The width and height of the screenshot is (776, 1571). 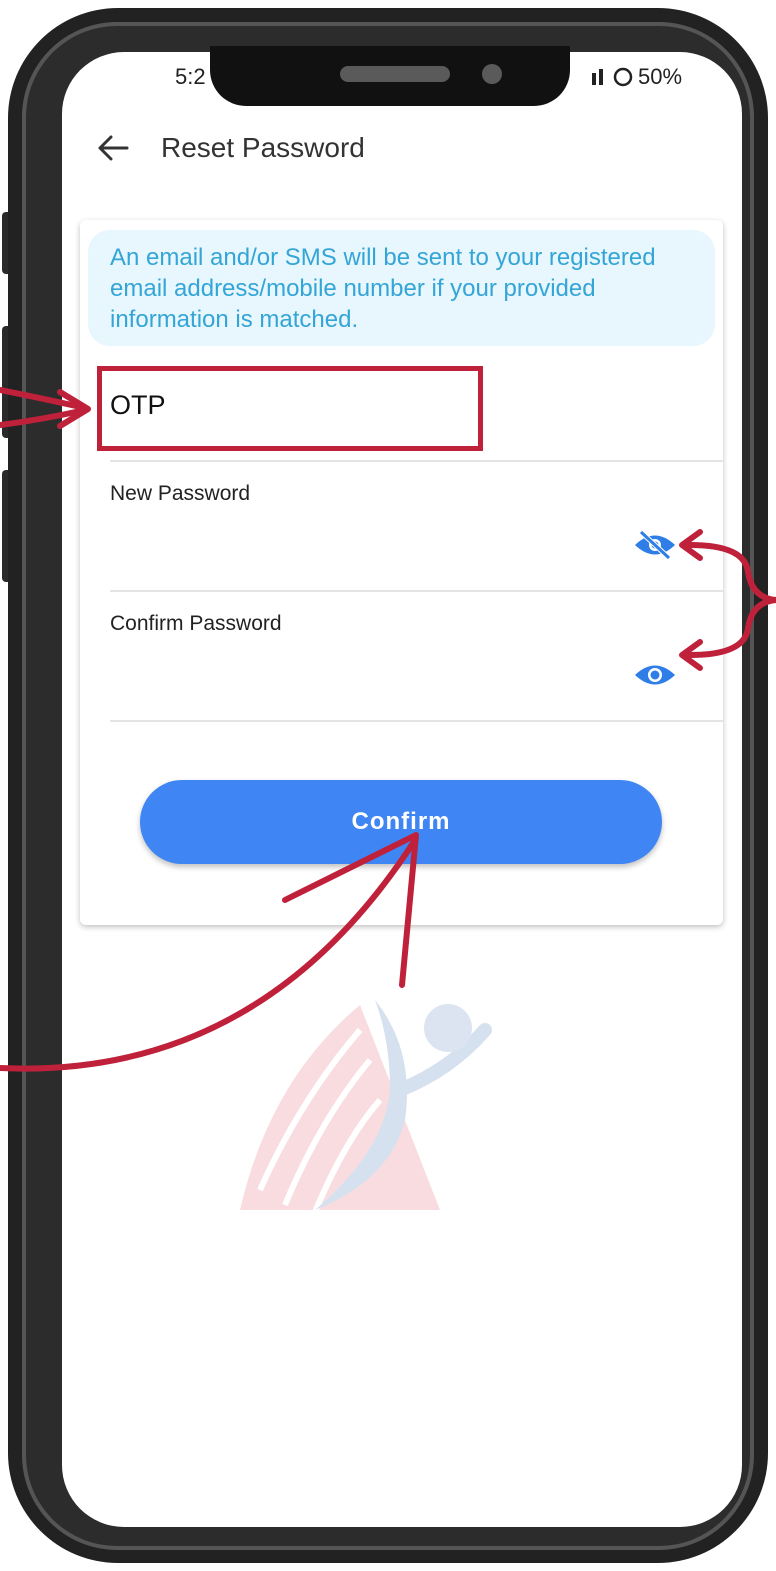 What do you see at coordinates (492, 74) in the screenshot?
I see `camera-icon` at bounding box center [492, 74].